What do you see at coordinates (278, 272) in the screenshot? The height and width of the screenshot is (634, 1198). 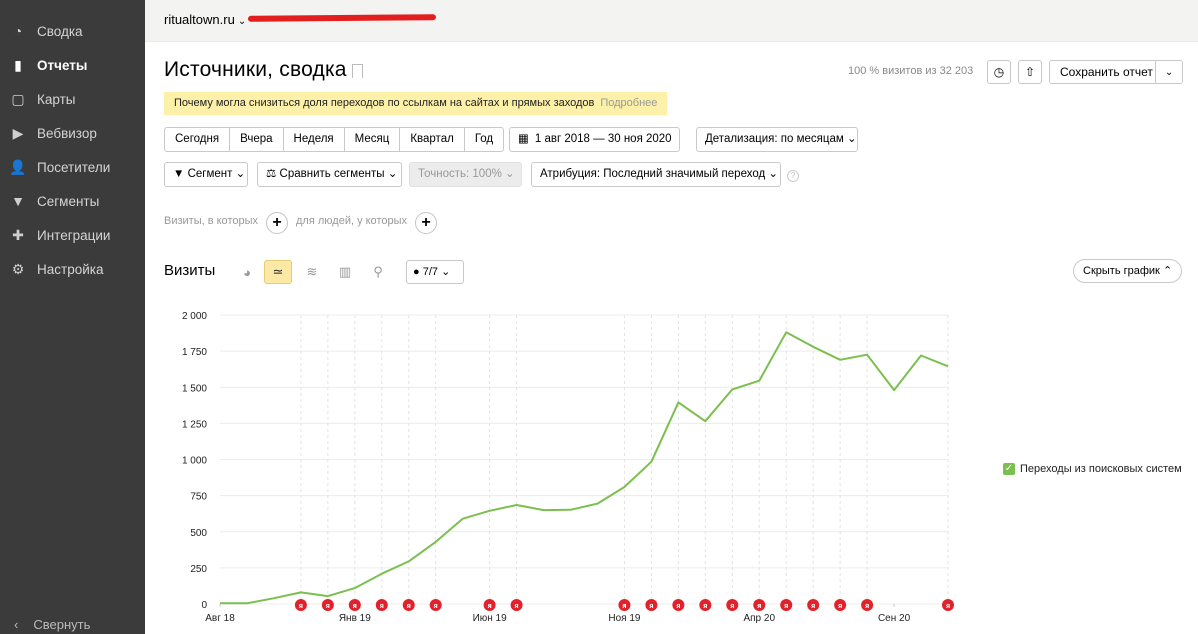 I see `chart-type-line-button: ≃` at bounding box center [278, 272].